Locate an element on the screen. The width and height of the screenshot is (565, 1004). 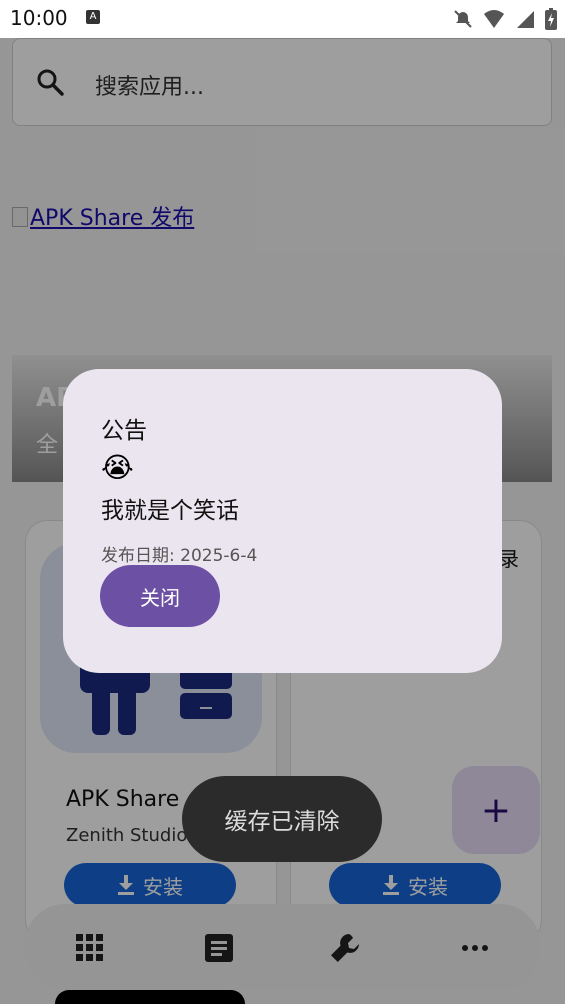
close-button: 关闭 is located at coordinates (160, 596).